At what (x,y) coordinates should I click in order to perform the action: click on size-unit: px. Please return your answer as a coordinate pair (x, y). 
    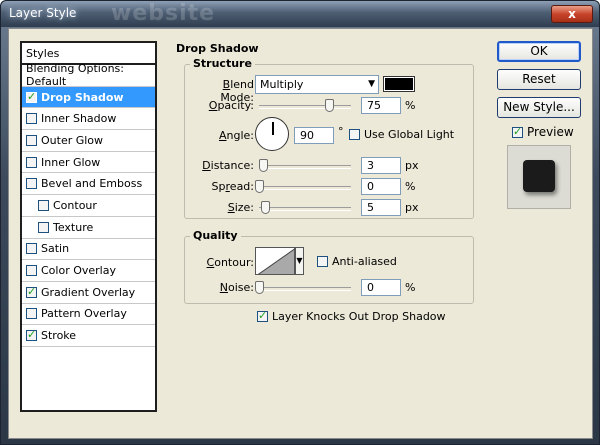
    Looking at the image, I should click on (412, 207).